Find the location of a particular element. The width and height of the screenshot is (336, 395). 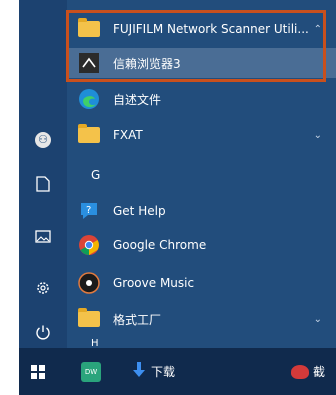

screenshot-icon is located at coordinates (300, 371).